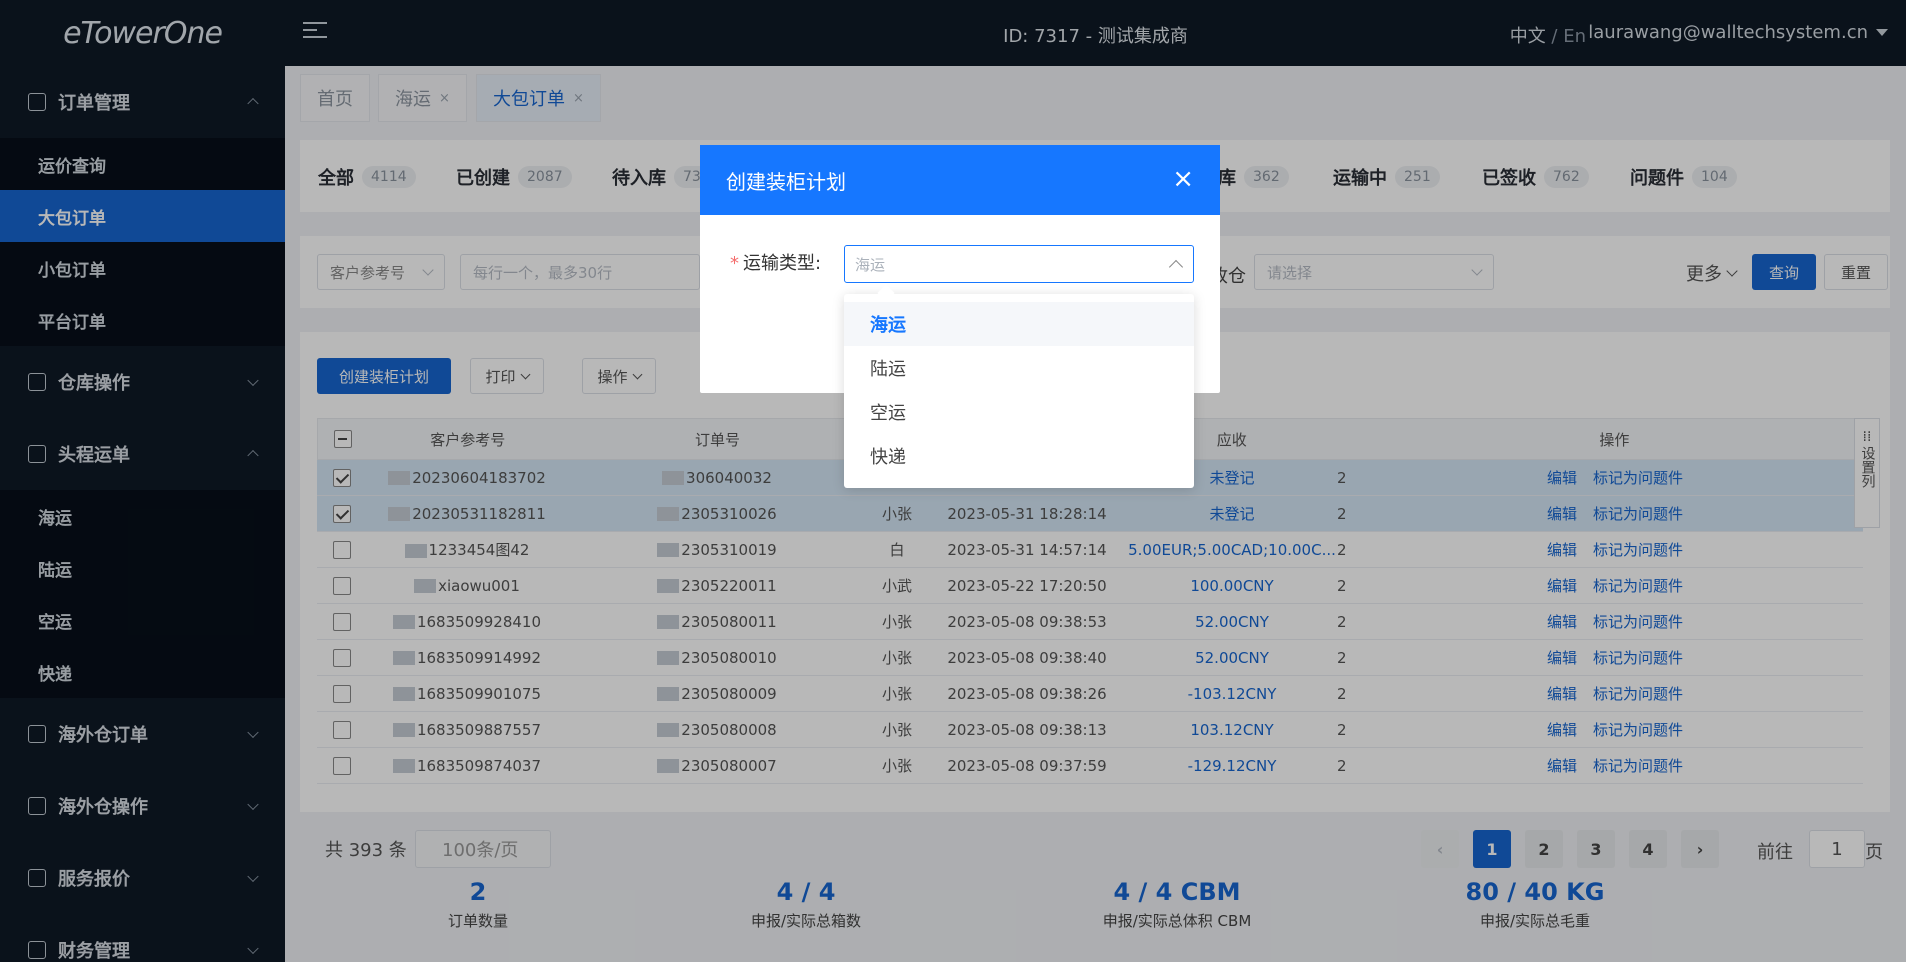 The width and height of the screenshot is (1906, 962). I want to click on option-express: 快递, so click(1019, 456).